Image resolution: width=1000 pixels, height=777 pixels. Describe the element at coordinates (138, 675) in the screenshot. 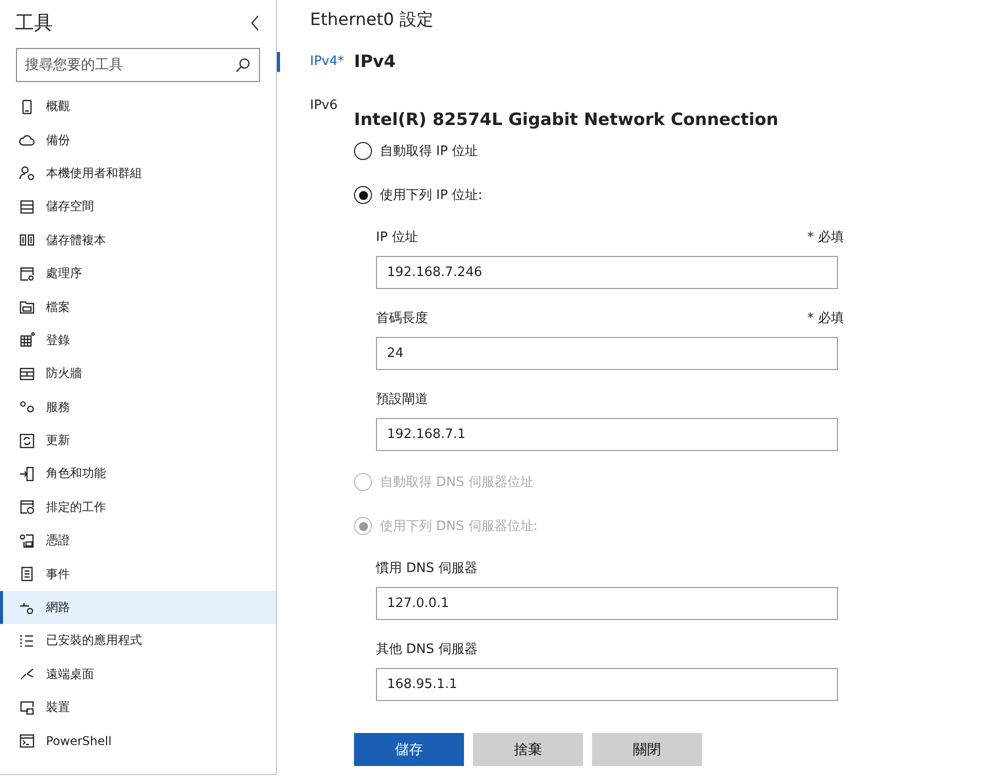

I see `nav-item: 遠端桌面` at that location.